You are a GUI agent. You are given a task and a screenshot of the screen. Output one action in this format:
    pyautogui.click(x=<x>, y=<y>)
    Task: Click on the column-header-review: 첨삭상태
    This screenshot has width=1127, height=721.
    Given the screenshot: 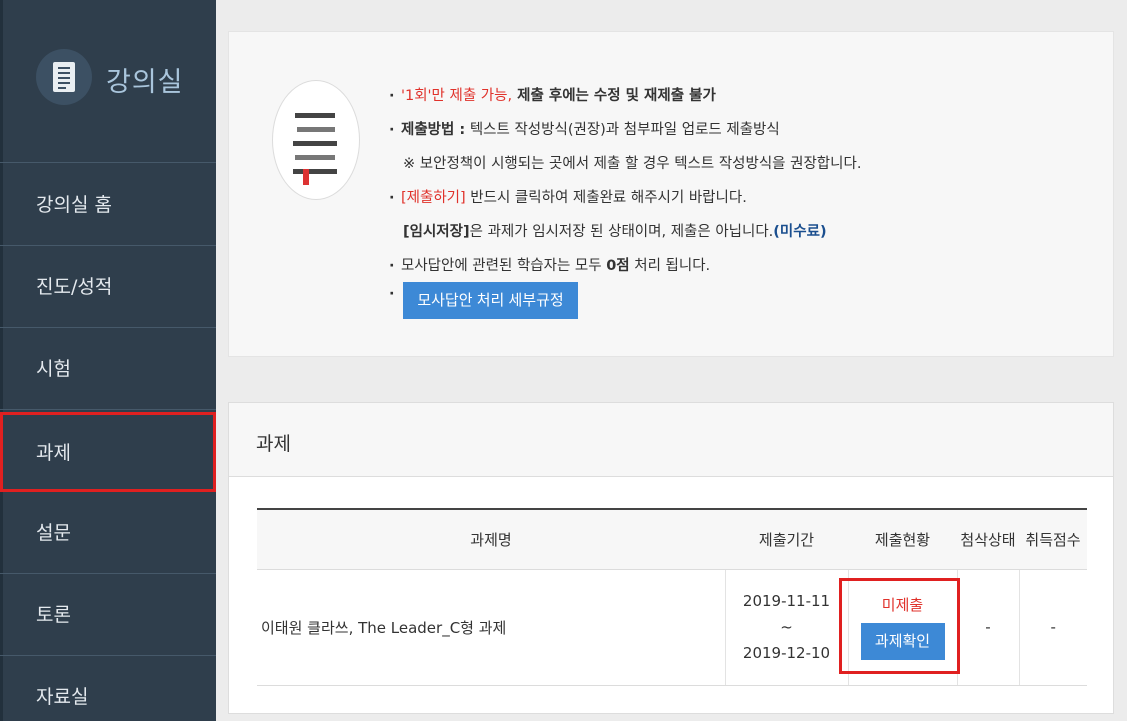 What is the action you would take?
    pyautogui.click(x=988, y=539)
    